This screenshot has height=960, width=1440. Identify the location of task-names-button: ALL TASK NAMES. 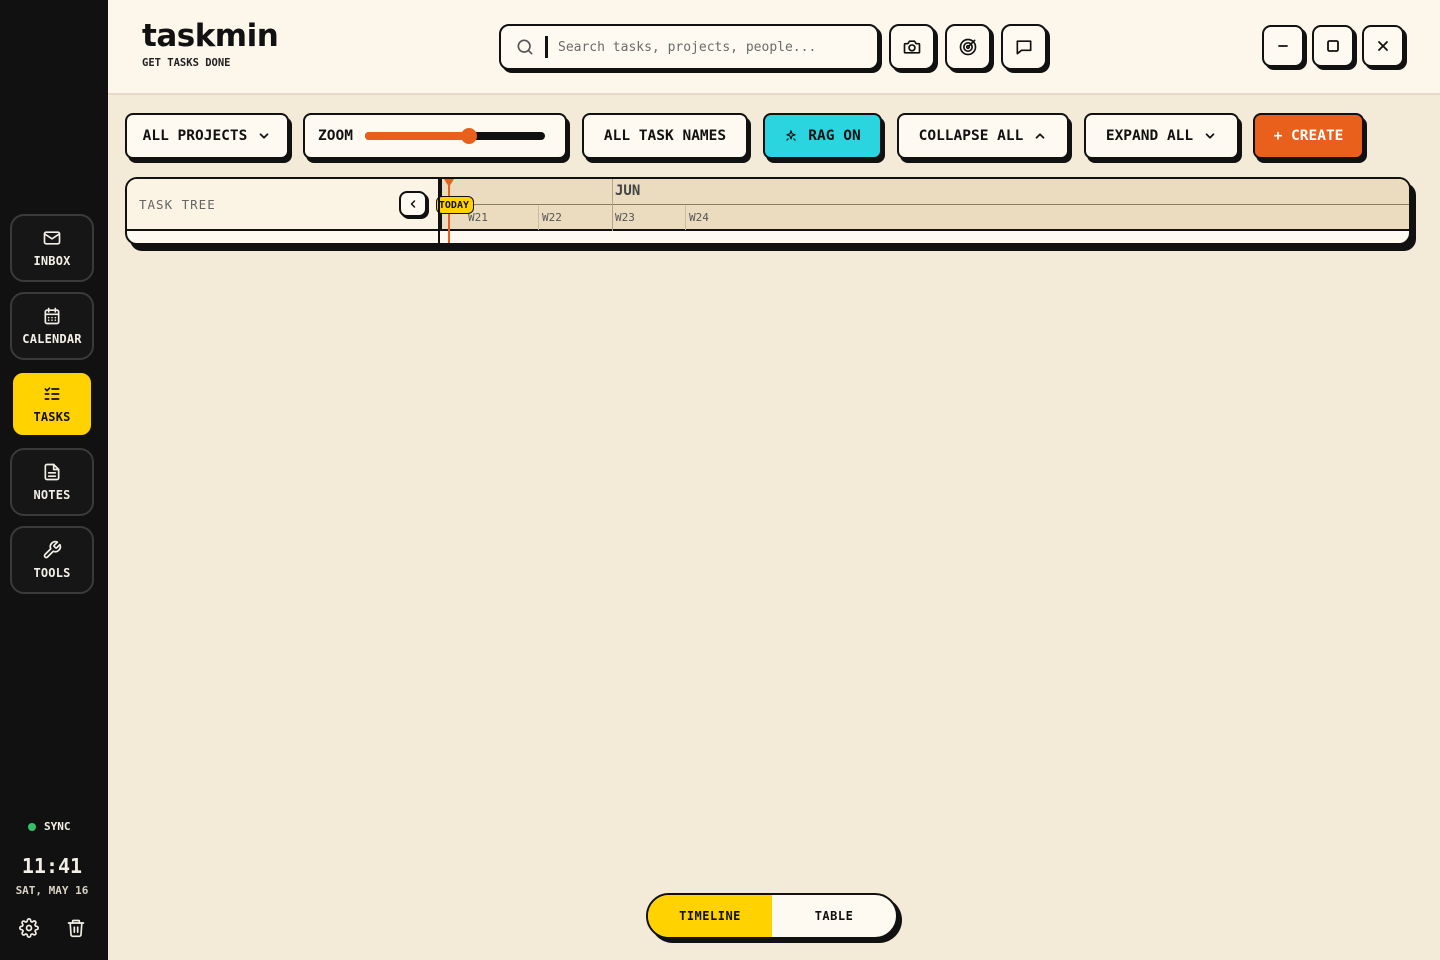
(665, 136).